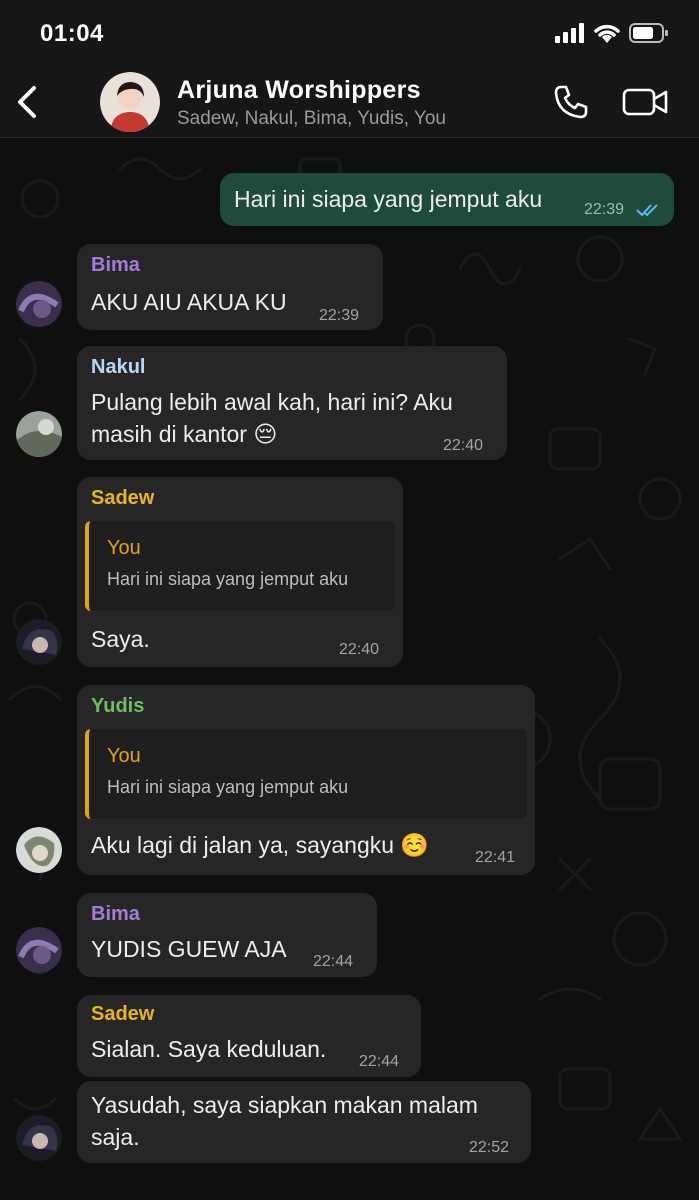 The width and height of the screenshot is (699, 1200). Describe the element at coordinates (569, 33) in the screenshot. I see `cellular-signal-icon` at that location.